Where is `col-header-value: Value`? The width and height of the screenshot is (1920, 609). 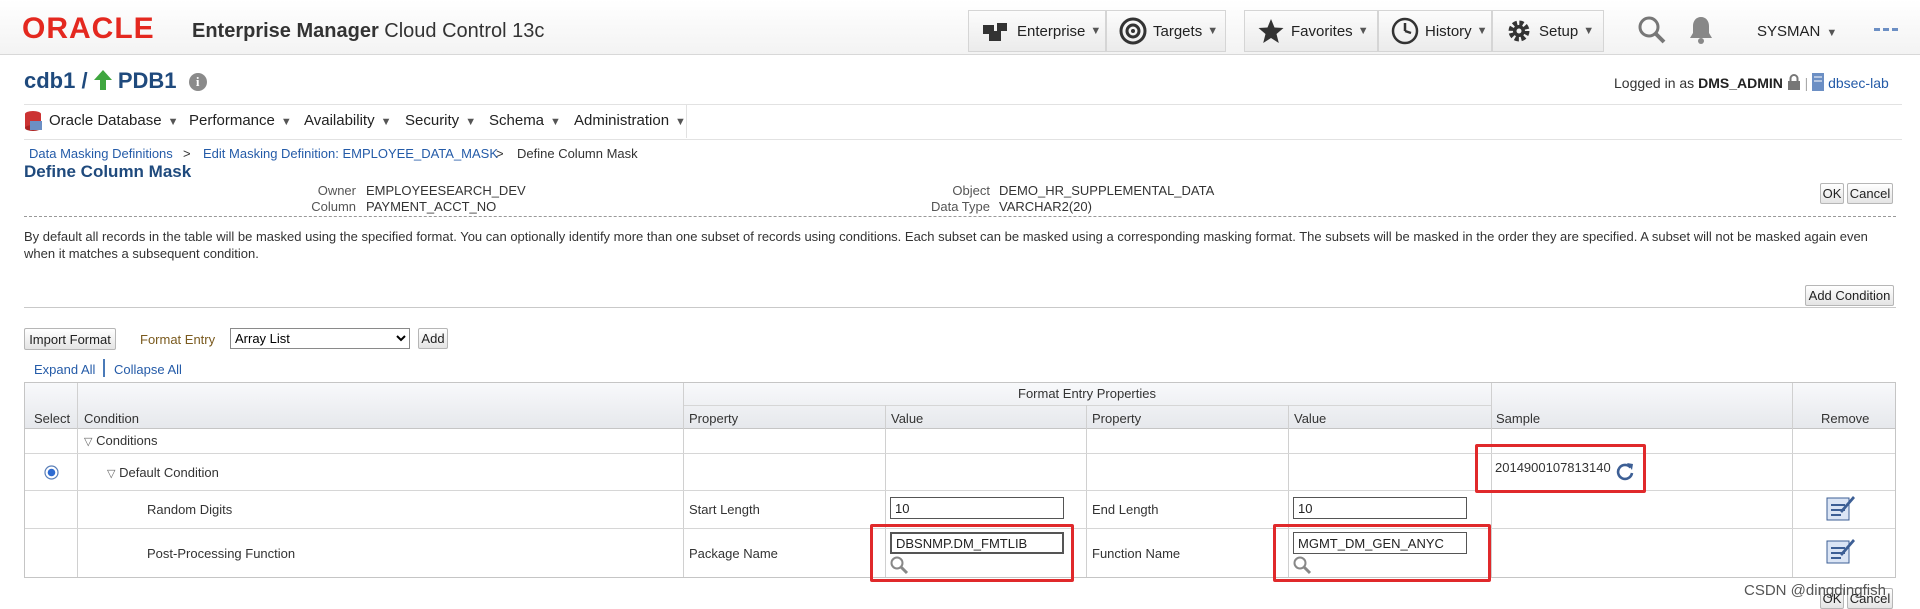 col-header-value: Value is located at coordinates (907, 418).